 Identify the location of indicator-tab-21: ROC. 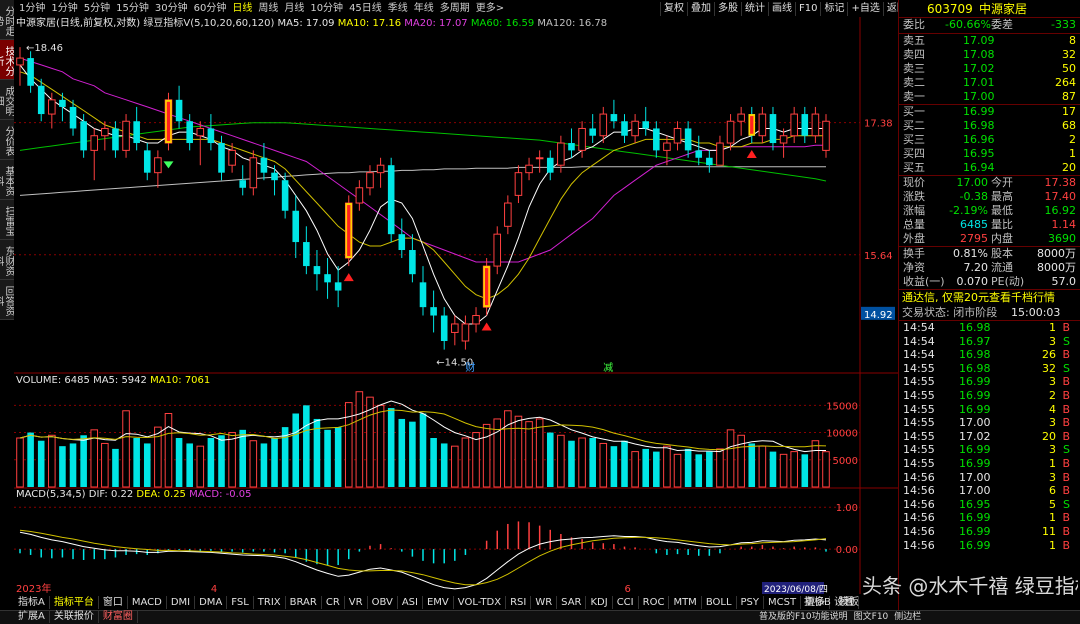
(654, 602).